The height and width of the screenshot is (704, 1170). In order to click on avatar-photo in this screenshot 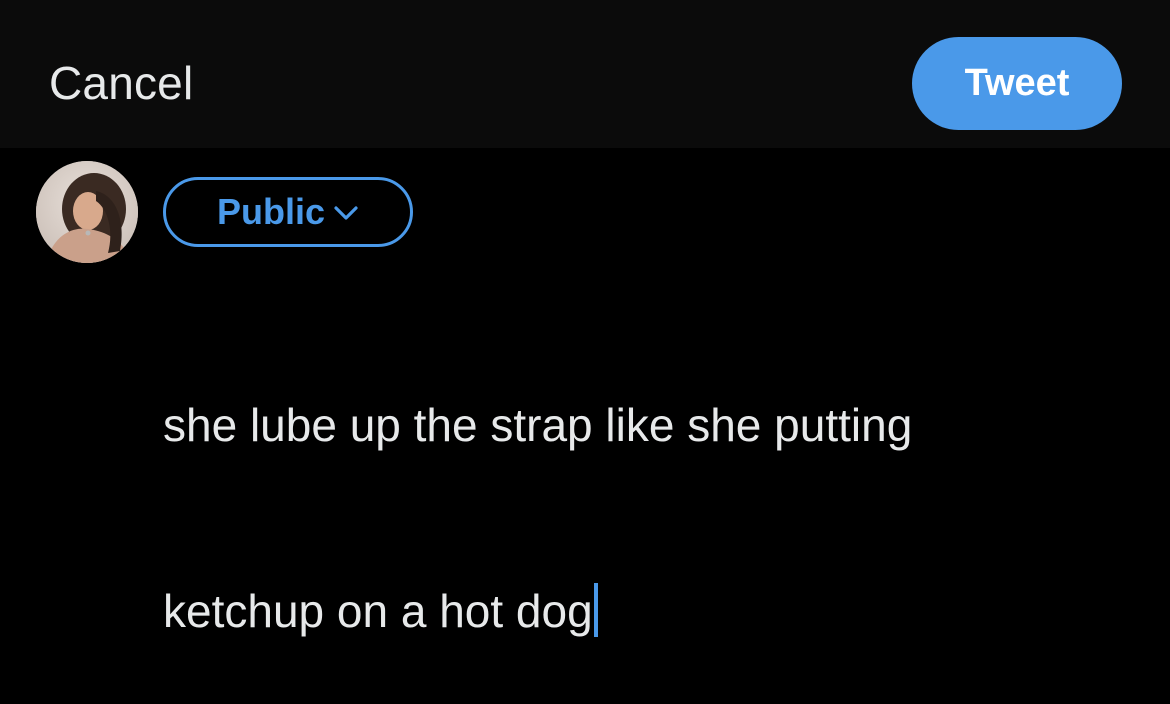, I will do `click(87, 212)`.